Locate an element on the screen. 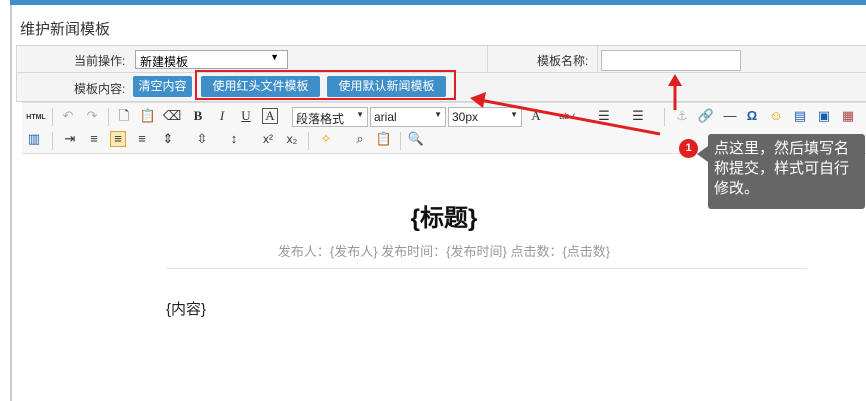 This screenshot has height=401, width=866. spellcheck-icon: ab✓ is located at coordinates (568, 116).